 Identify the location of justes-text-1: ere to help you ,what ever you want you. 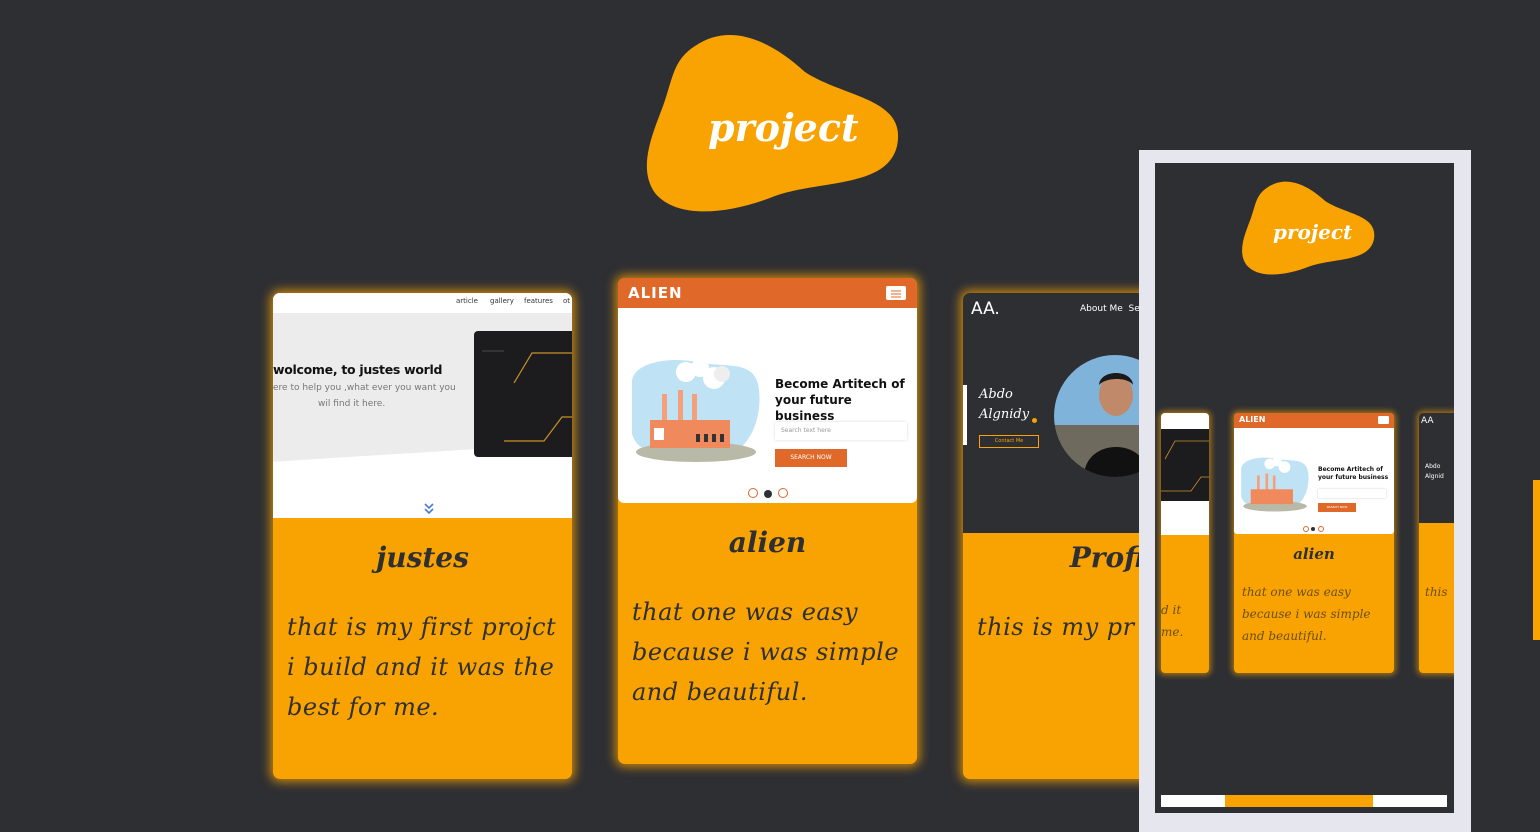
(364, 388).